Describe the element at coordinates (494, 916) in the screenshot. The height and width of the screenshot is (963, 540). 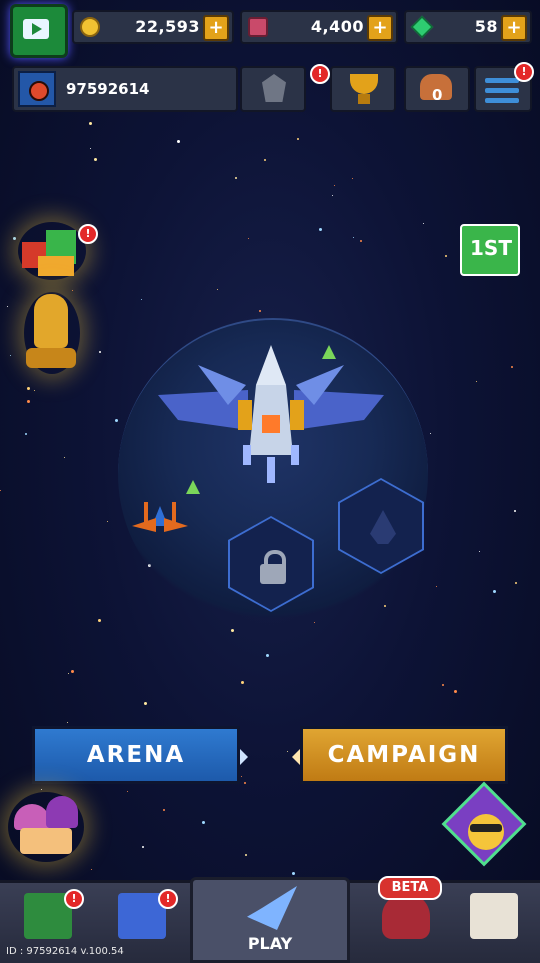
I see `robot-icon` at that location.